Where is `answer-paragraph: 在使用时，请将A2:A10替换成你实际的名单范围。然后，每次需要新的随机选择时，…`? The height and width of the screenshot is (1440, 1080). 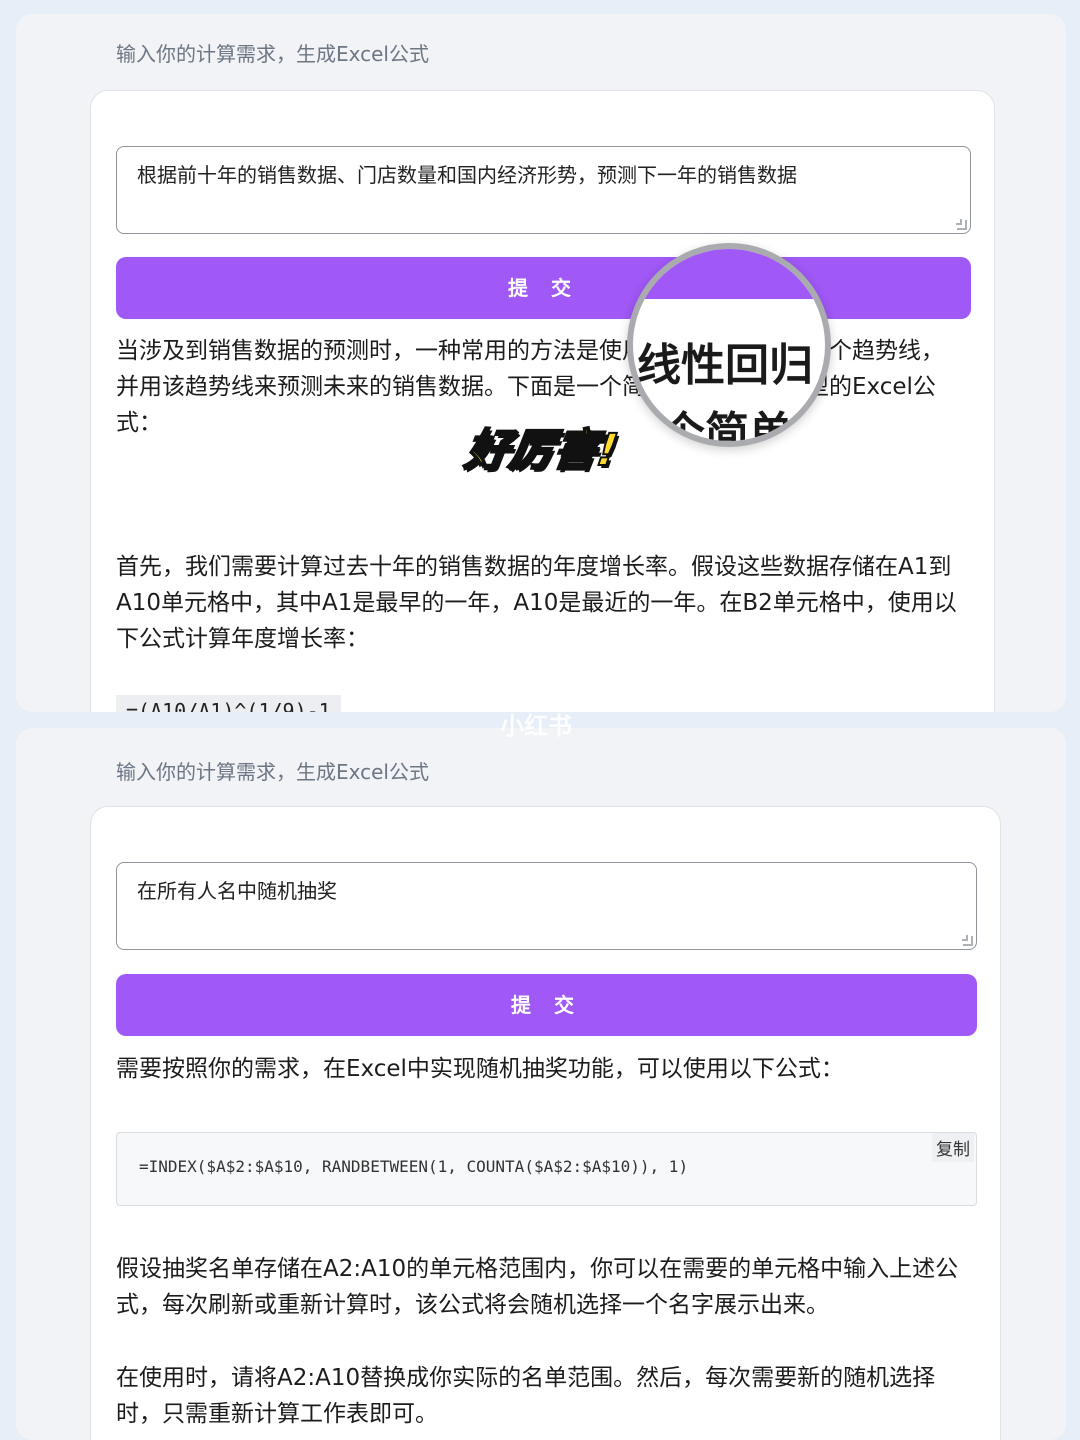
answer-paragraph: 在使用时，请将A2:A10替换成你实际的名单范围。然后，每次需要新的随机选择时，… is located at coordinates (526, 1396).